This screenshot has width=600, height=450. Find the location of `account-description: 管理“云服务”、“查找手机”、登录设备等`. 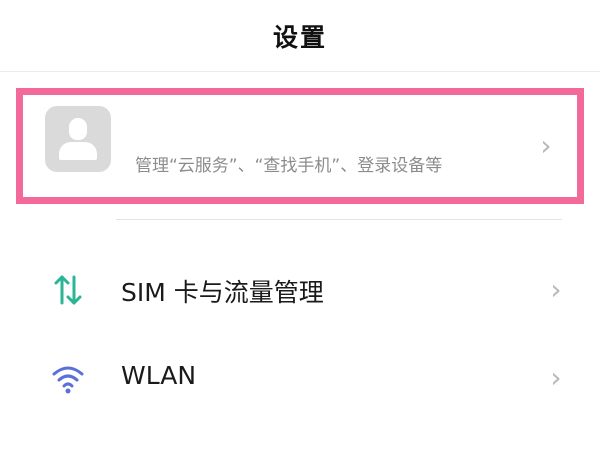

account-description: 管理“云服务”、“查找手机”、登录设备等 is located at coordinates (289, 166).